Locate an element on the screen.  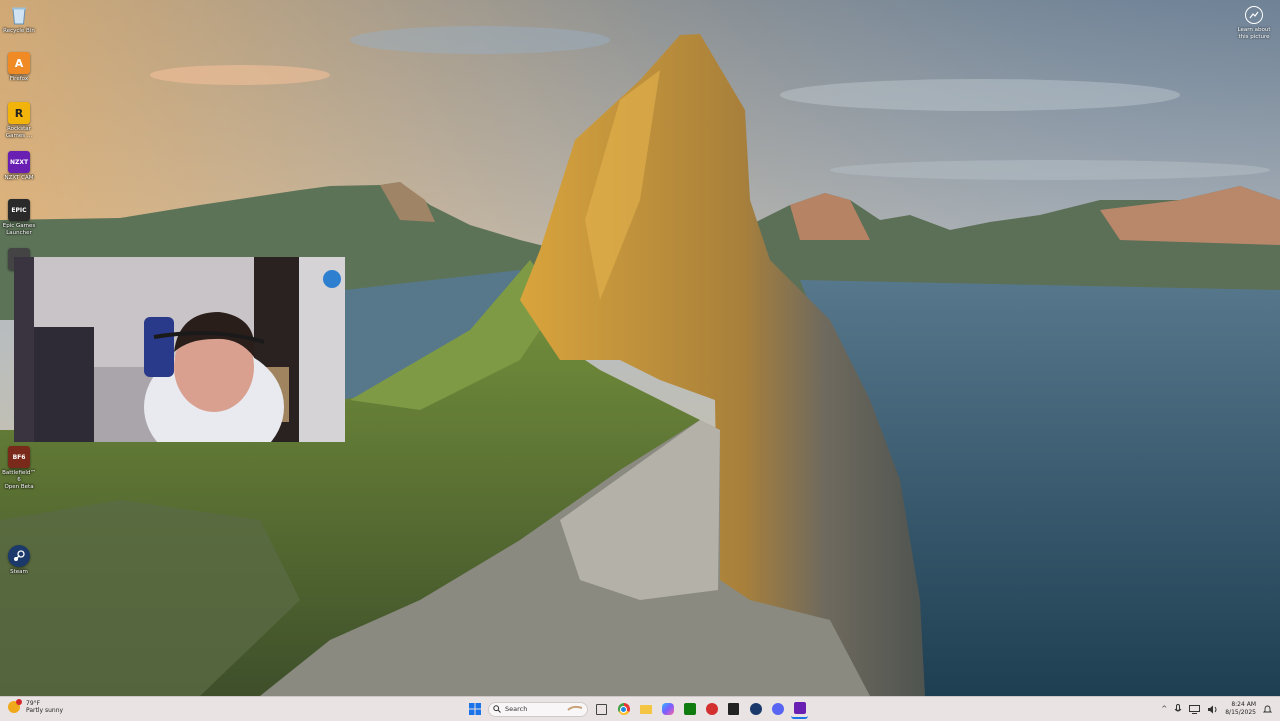
desktop-icon-app: A Firefox is located at coordinates (19, 67).